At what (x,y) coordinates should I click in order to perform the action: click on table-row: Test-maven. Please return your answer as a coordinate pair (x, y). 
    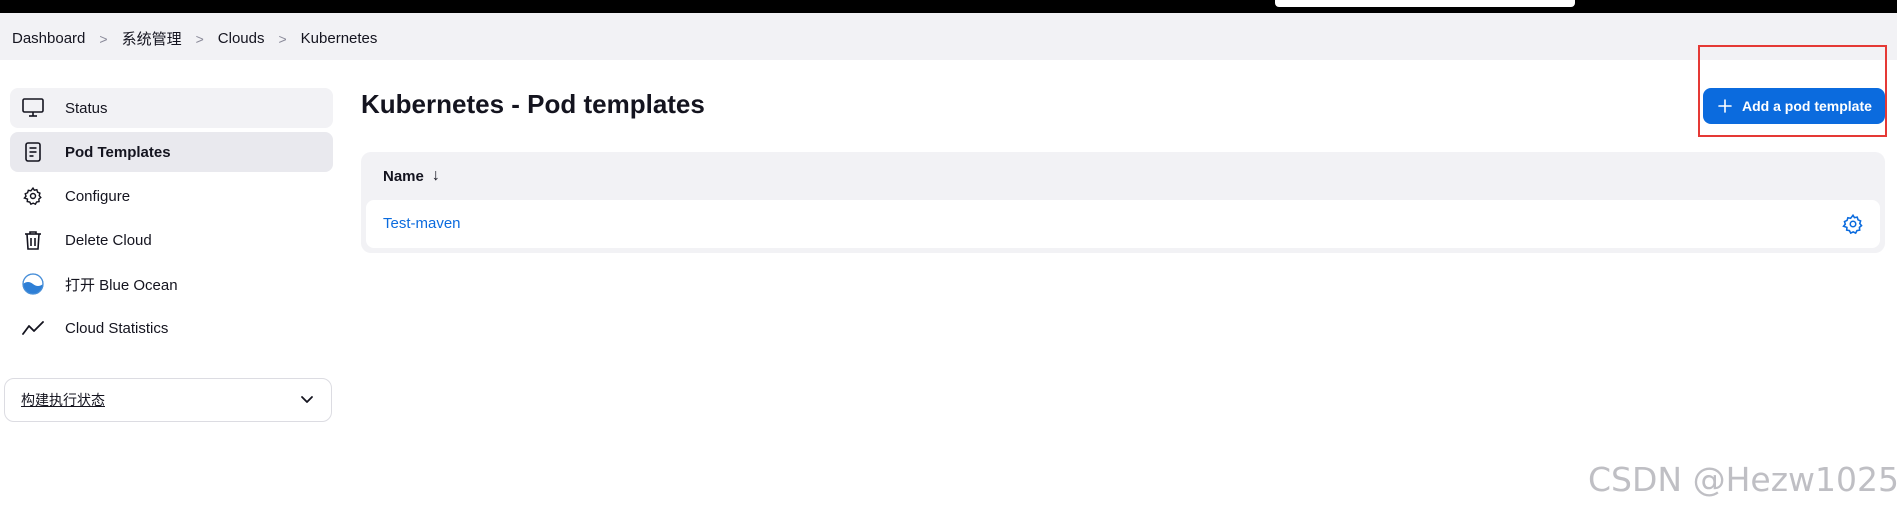
    Looking at the image, I should click on (1123, 224).